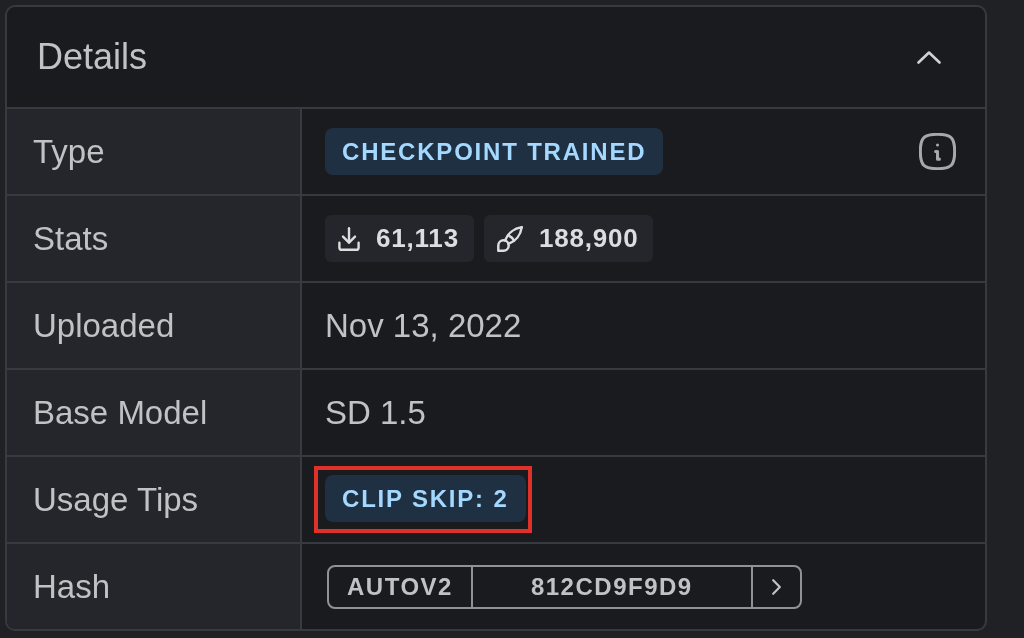 Image resolution: width=1024 pixels, height=638 pixels. What do you see at coordinates (153, 412) in the screenshot?
I see `row-label: Base Model` at bounding box center [153, 412].